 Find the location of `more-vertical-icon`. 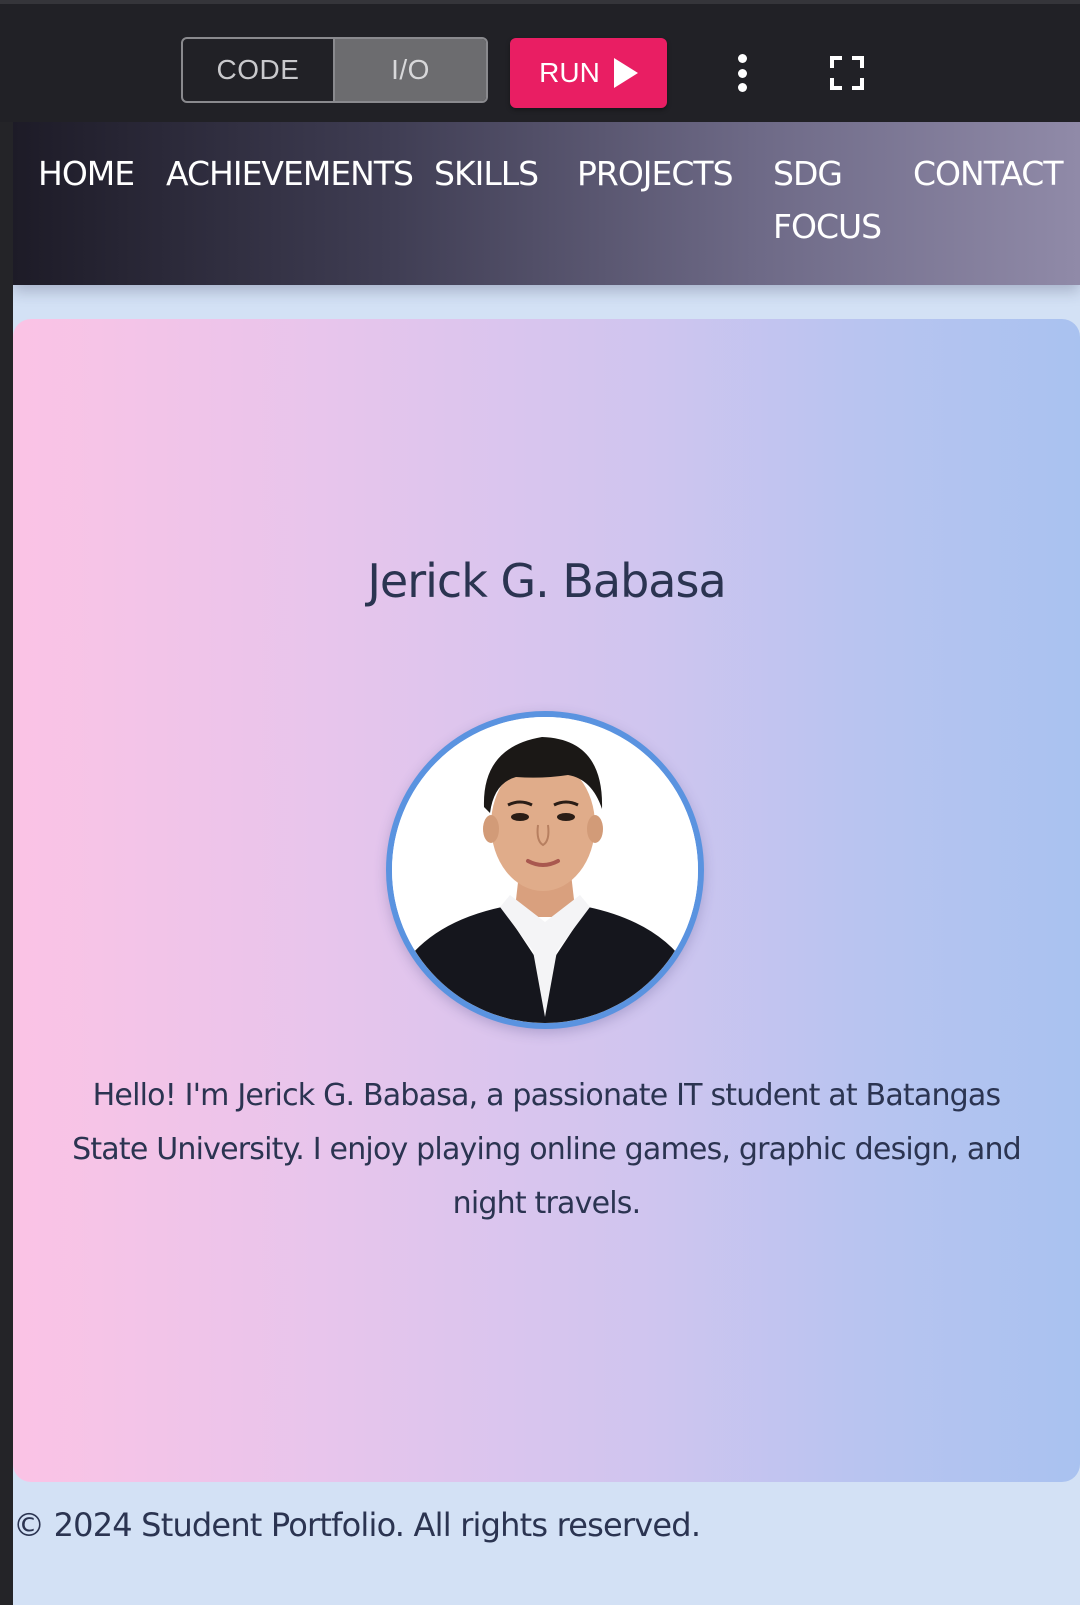

more-vertical-icon is located at coordinates (742, 73).